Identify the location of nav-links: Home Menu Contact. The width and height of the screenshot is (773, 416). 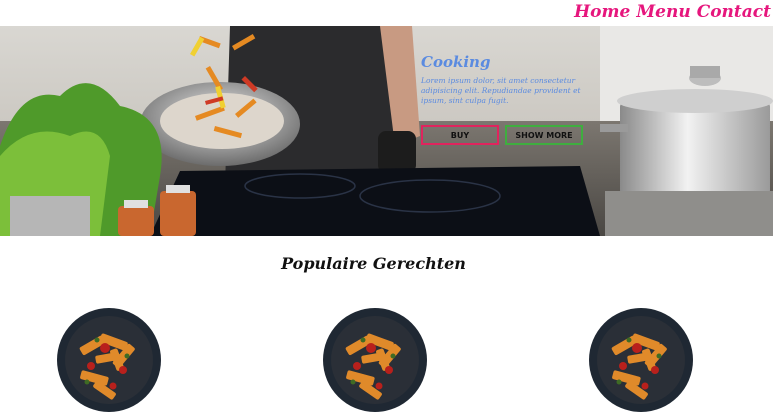
(672, 12).